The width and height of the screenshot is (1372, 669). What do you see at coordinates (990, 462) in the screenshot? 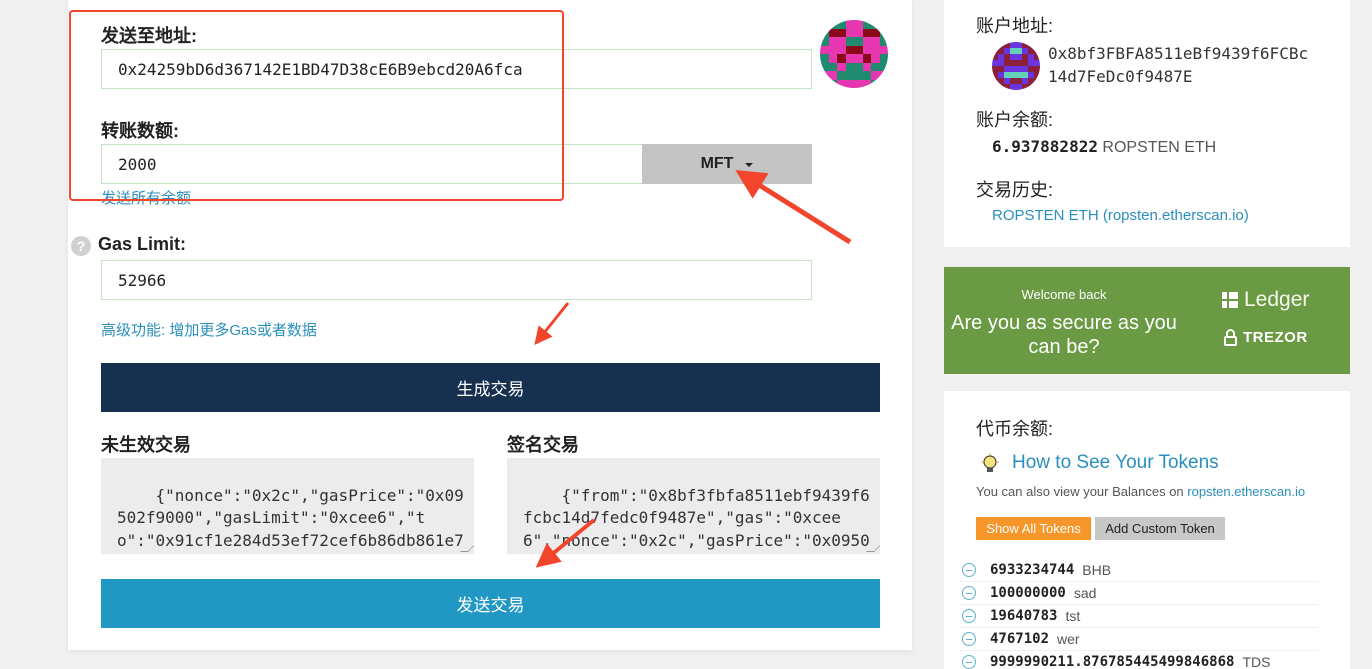
I see `lightbulb-icon` at bounding box center [990, 462].